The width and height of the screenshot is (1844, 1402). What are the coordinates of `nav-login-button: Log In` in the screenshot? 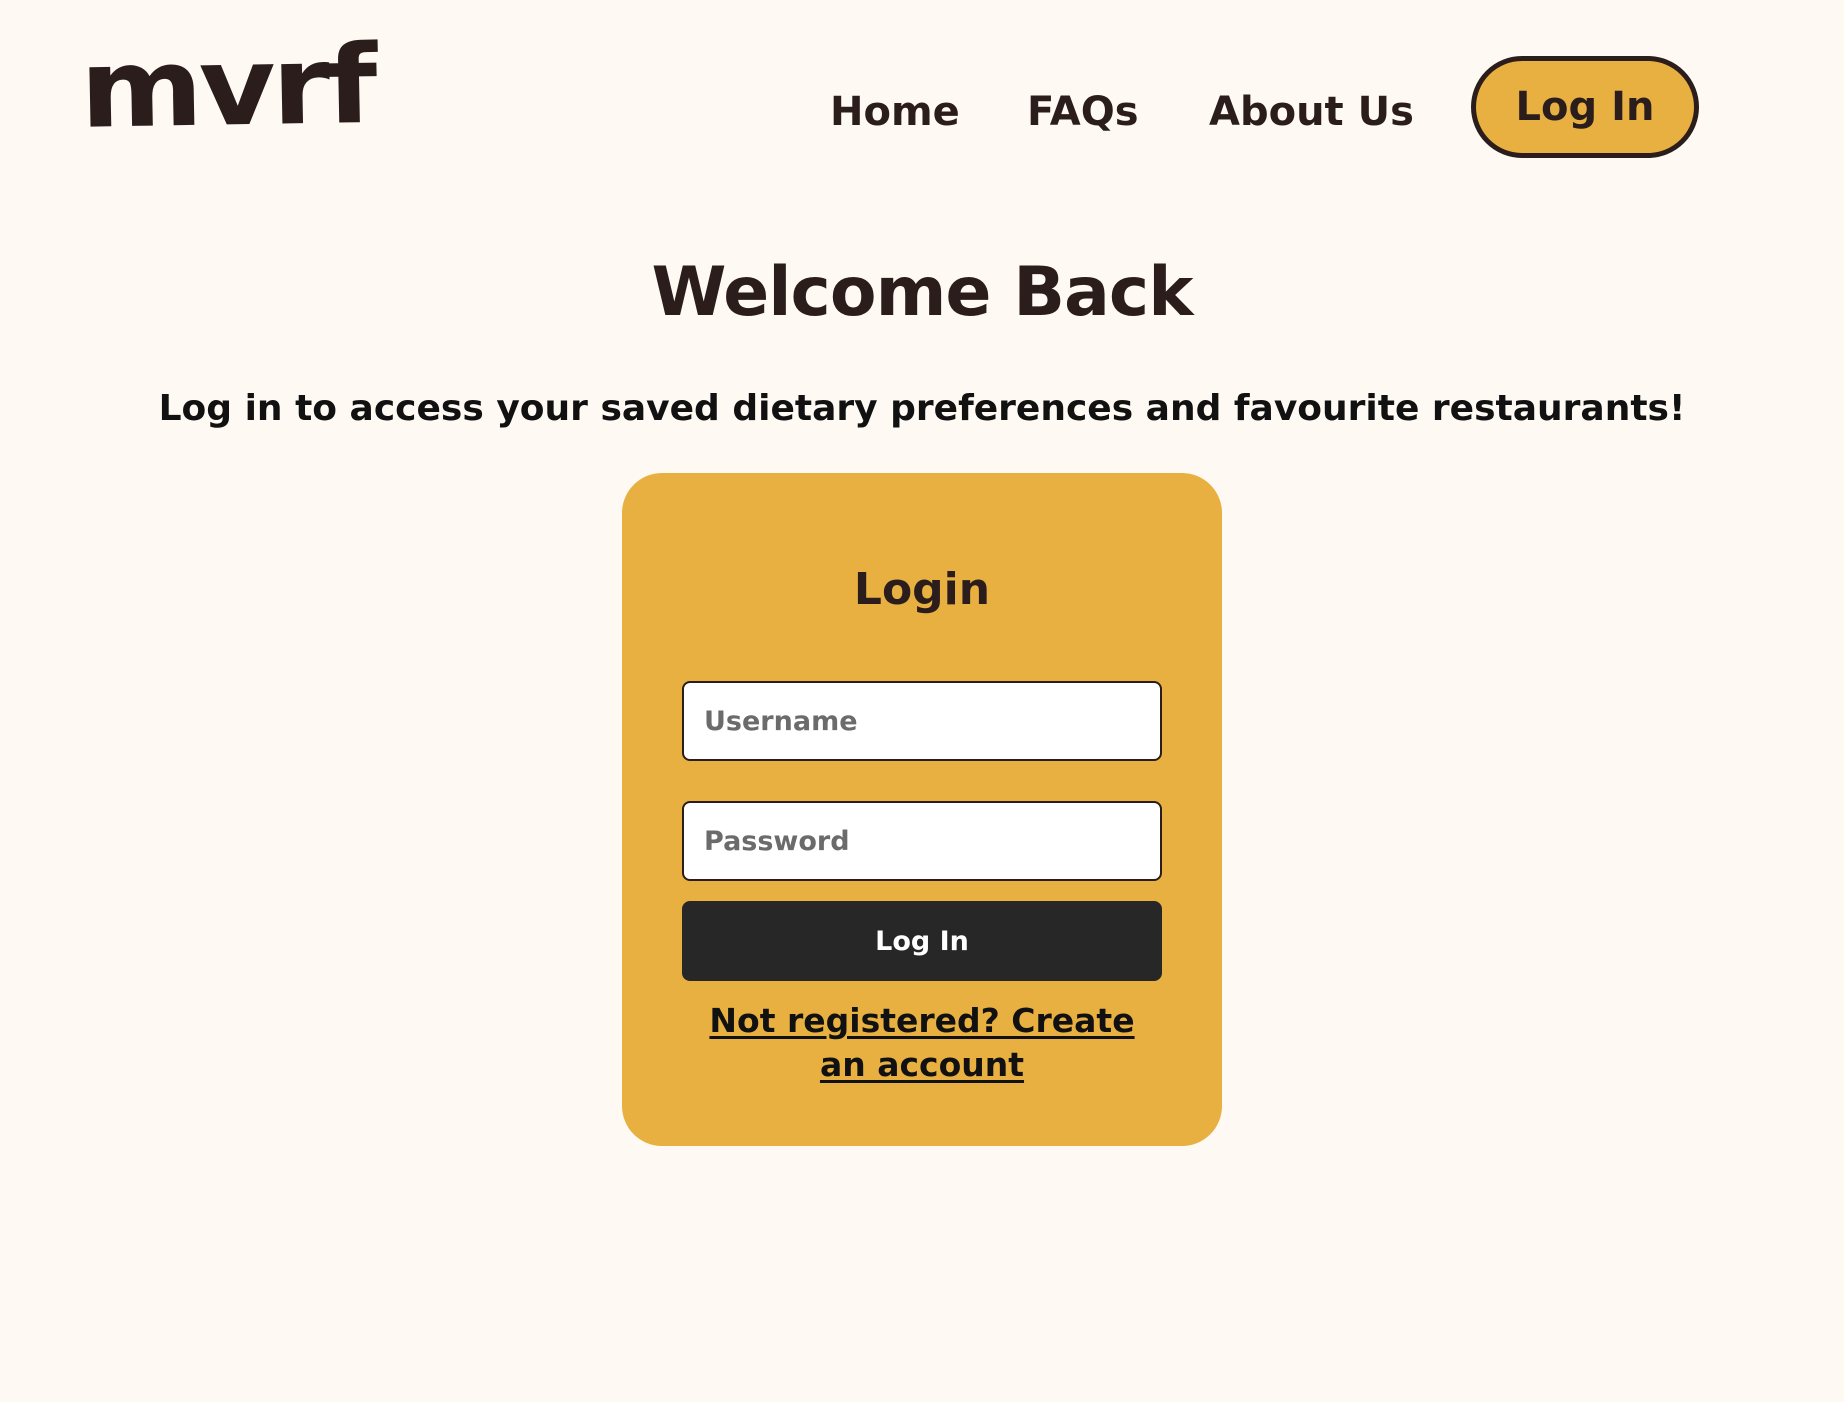 It's located at (1585, 107).